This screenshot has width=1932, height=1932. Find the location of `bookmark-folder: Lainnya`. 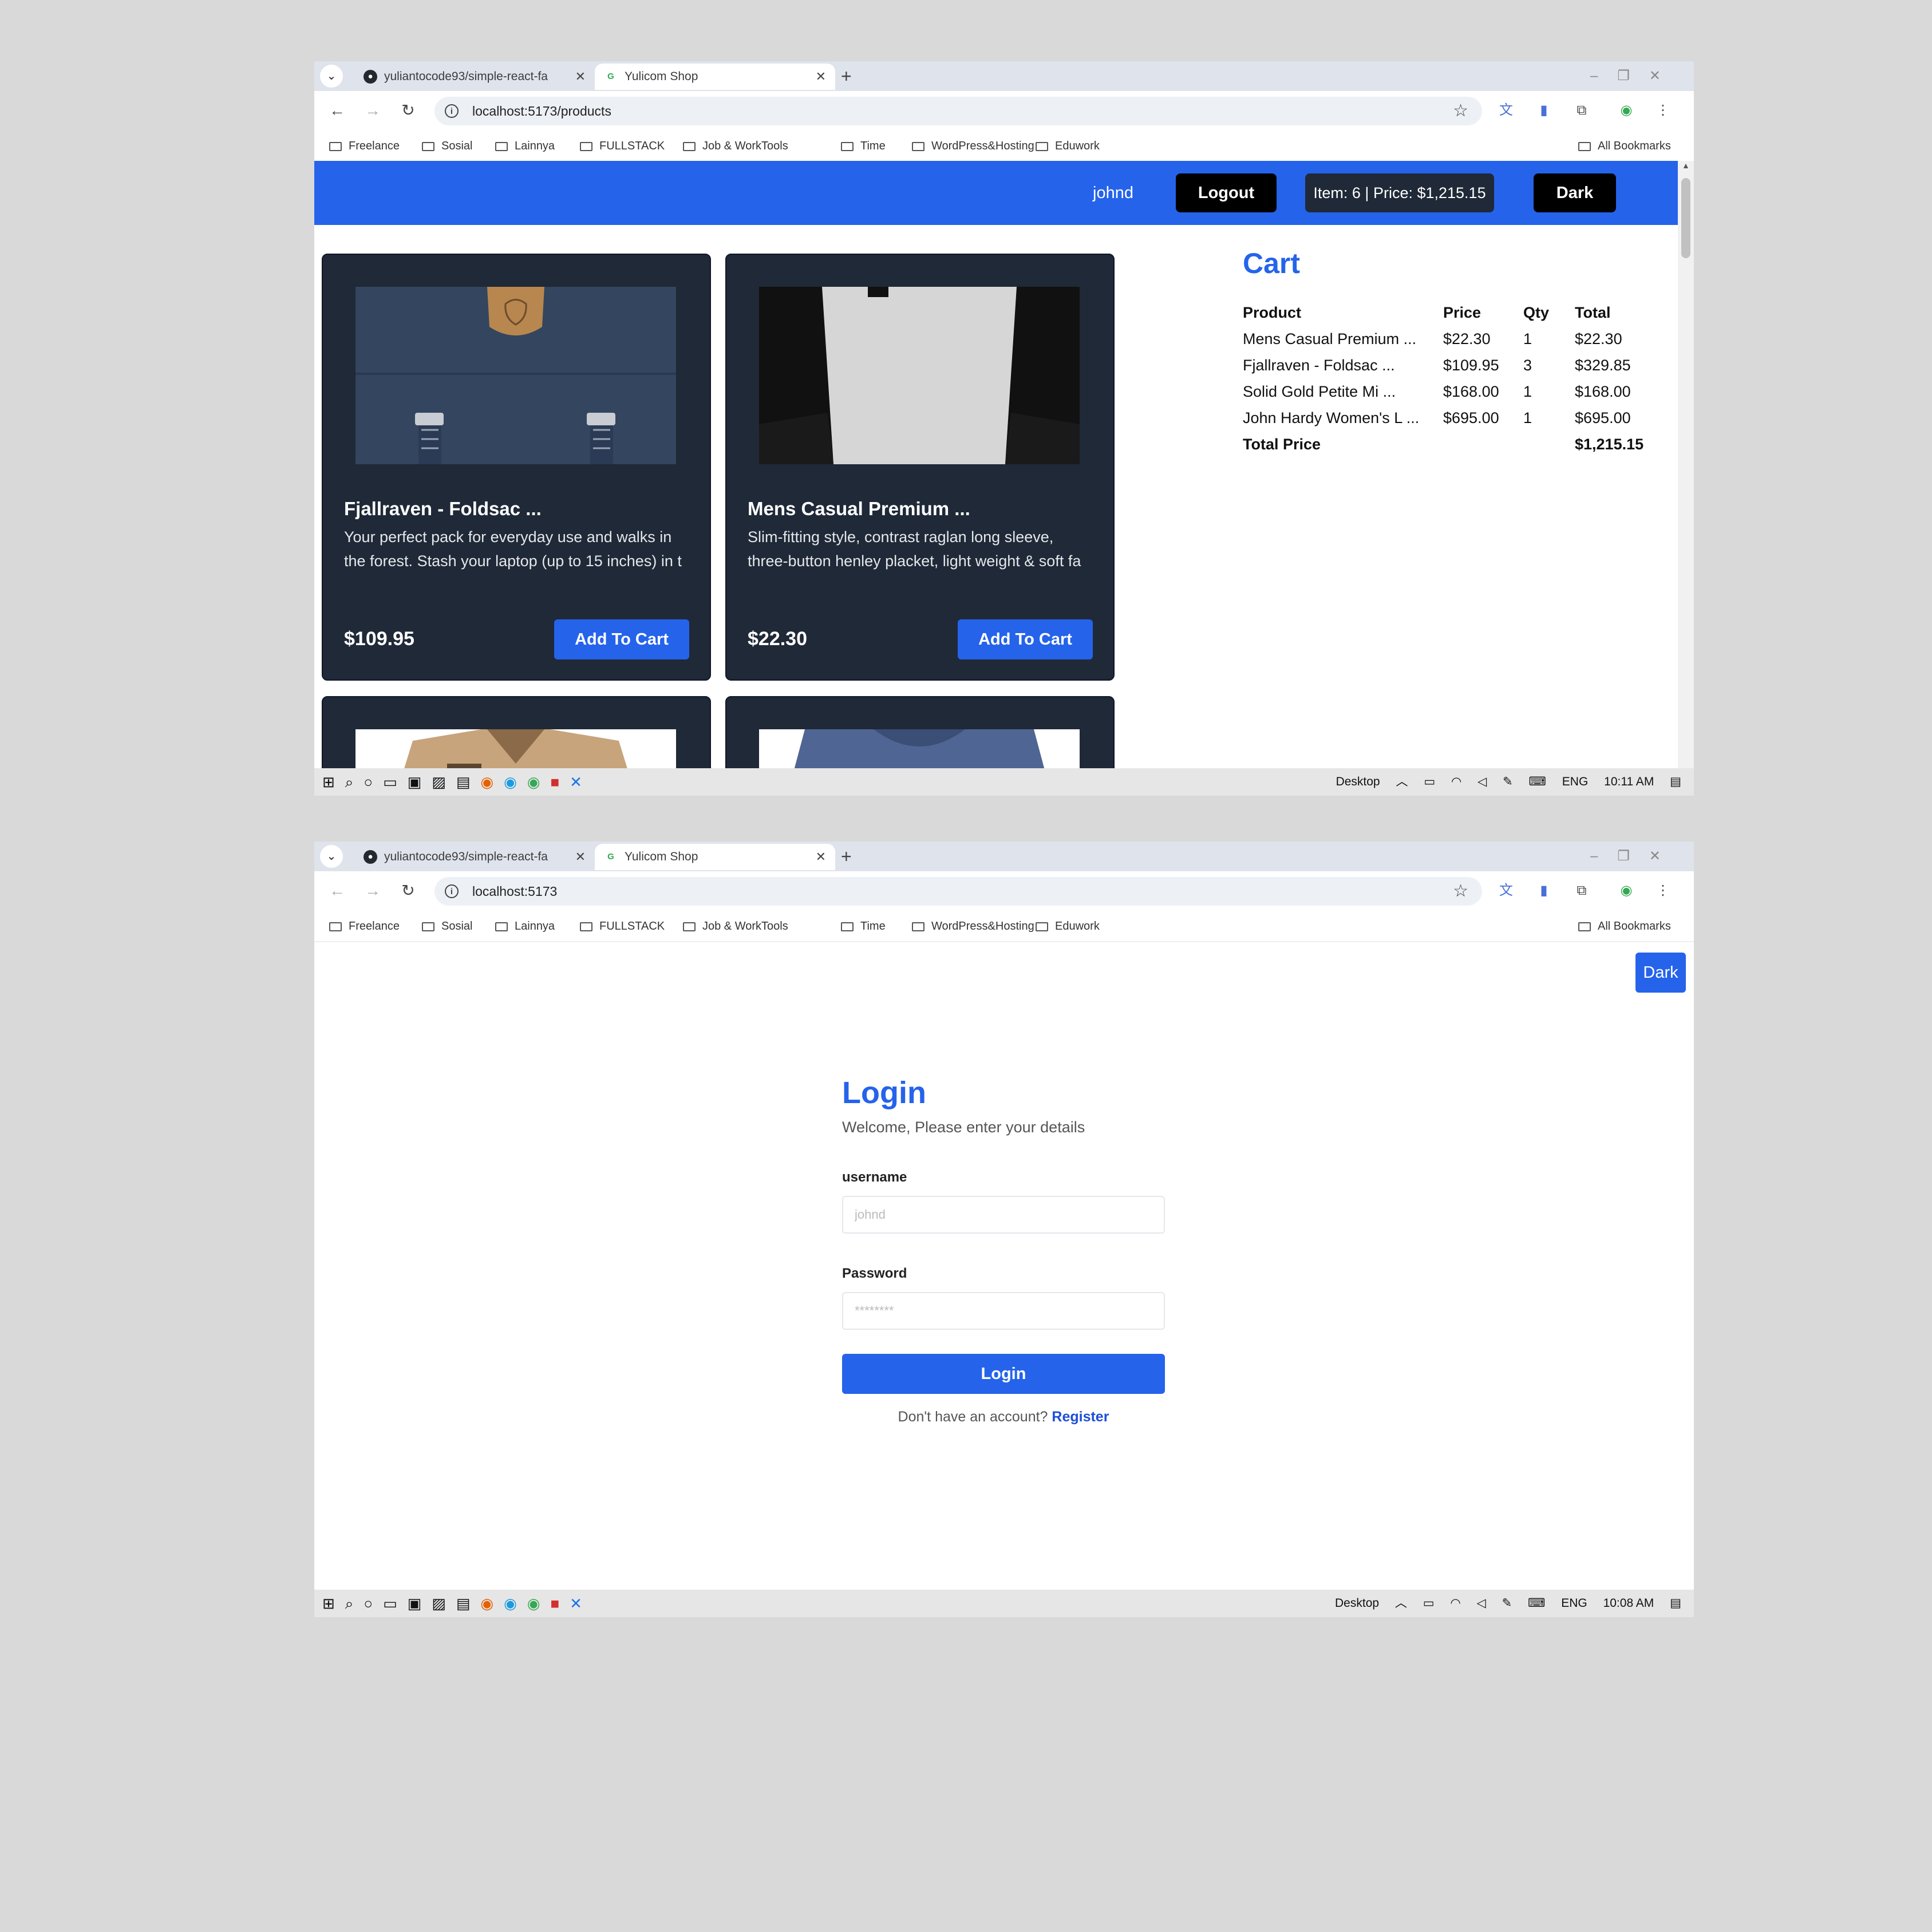

bookmark-folder: Lainnya is located at coordinates (525, 146).